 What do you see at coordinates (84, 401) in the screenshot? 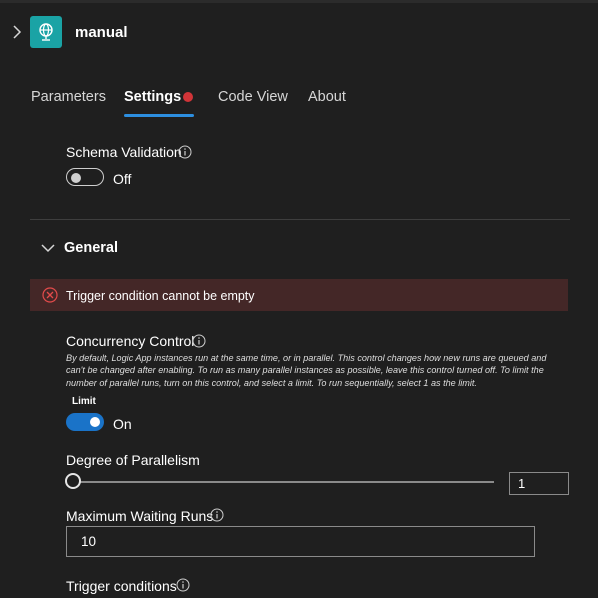
I see `limit-label: Limit` at bounding box center [84, 401].